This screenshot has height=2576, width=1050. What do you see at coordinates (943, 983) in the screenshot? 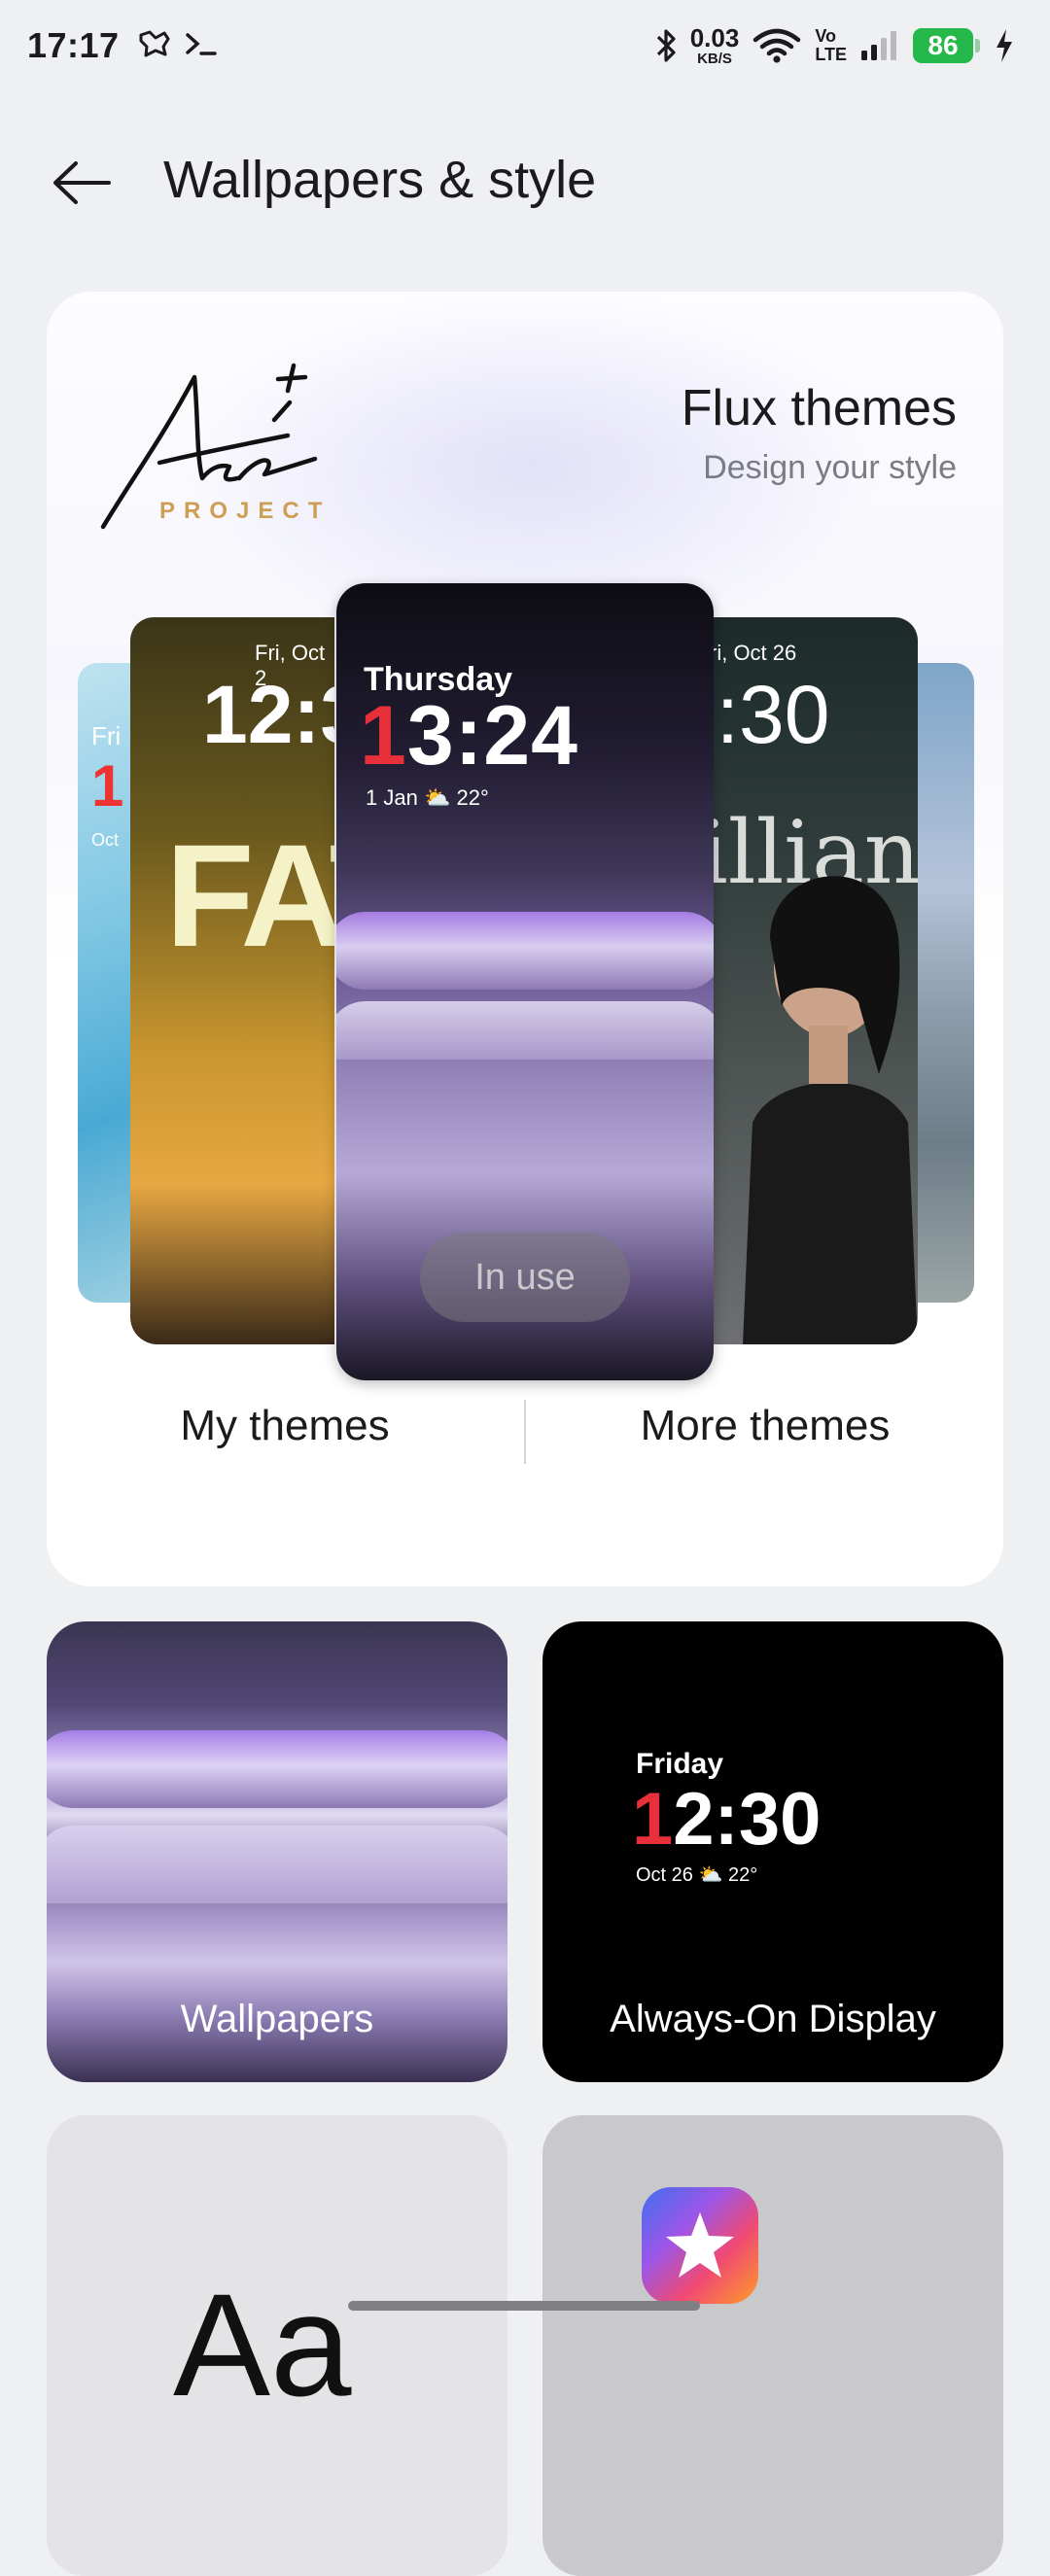
I see `theme-preview-far-right` at bounding box center [943, 983].